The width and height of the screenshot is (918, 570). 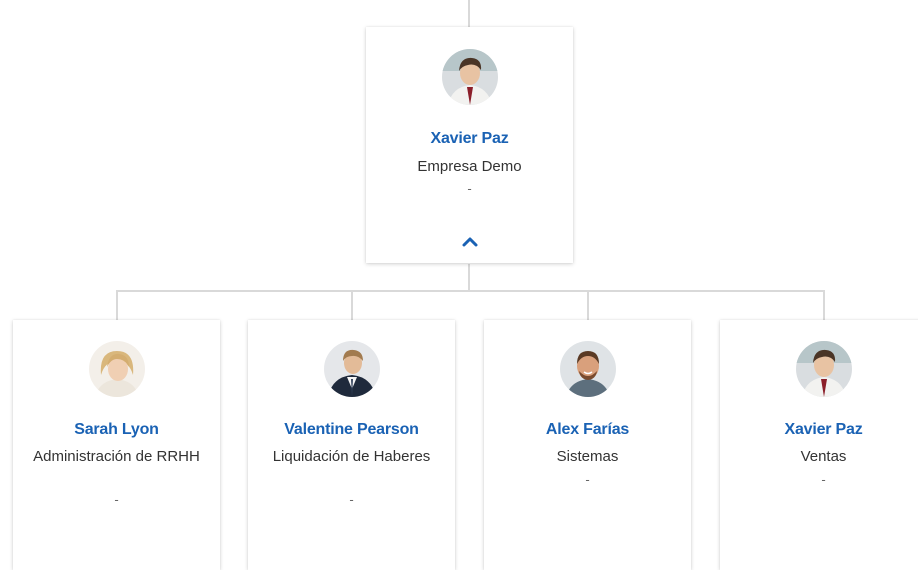 What do you see at coordinates (587, 430) in the screenshot?
I see `employee-name: Alex Farías` at bounding box center [587, 430].